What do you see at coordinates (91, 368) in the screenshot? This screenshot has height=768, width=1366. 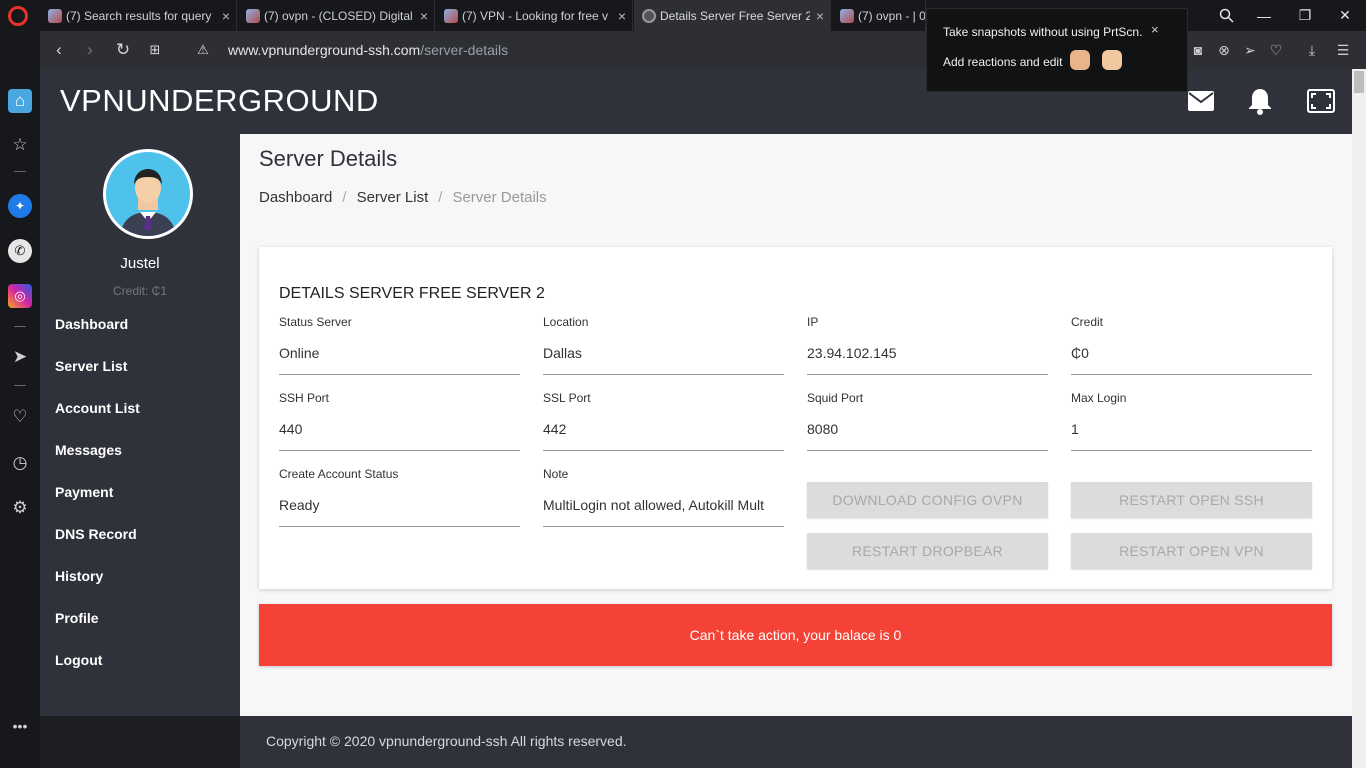 I see `menu-item-server-list: Server List` at bounding box center [91, 368].